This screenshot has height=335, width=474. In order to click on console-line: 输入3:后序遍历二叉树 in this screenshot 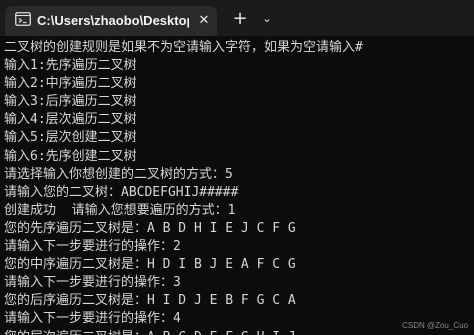, I will do `click(70, 102)`.